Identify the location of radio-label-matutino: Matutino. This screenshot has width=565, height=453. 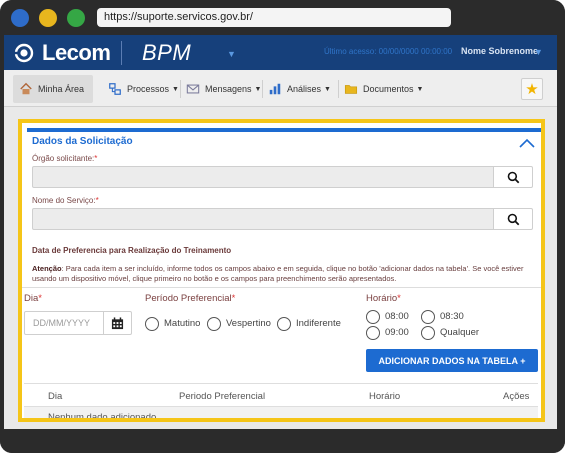
(182, 323).